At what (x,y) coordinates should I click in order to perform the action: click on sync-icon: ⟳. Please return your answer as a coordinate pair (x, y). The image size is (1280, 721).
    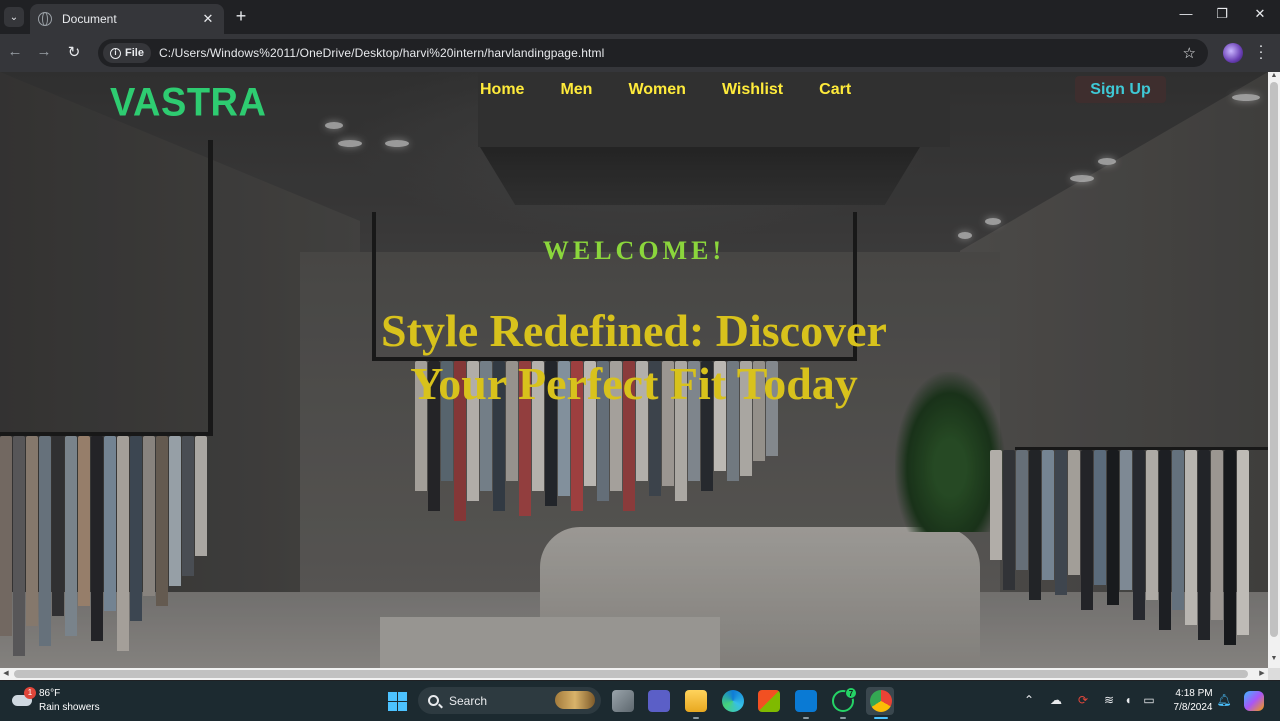
    Looking at the image, I should click on (1083, 700).